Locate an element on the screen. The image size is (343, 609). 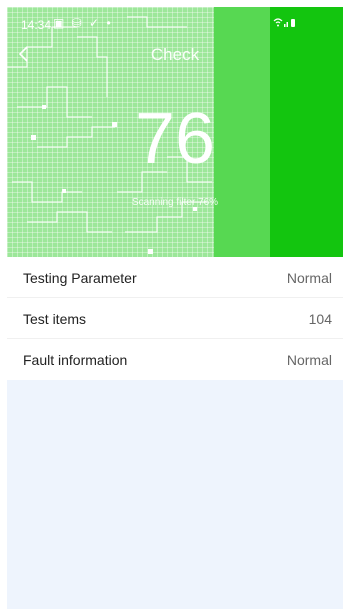
wifi-signal-battery-icon is located at coordinates (285, 24).